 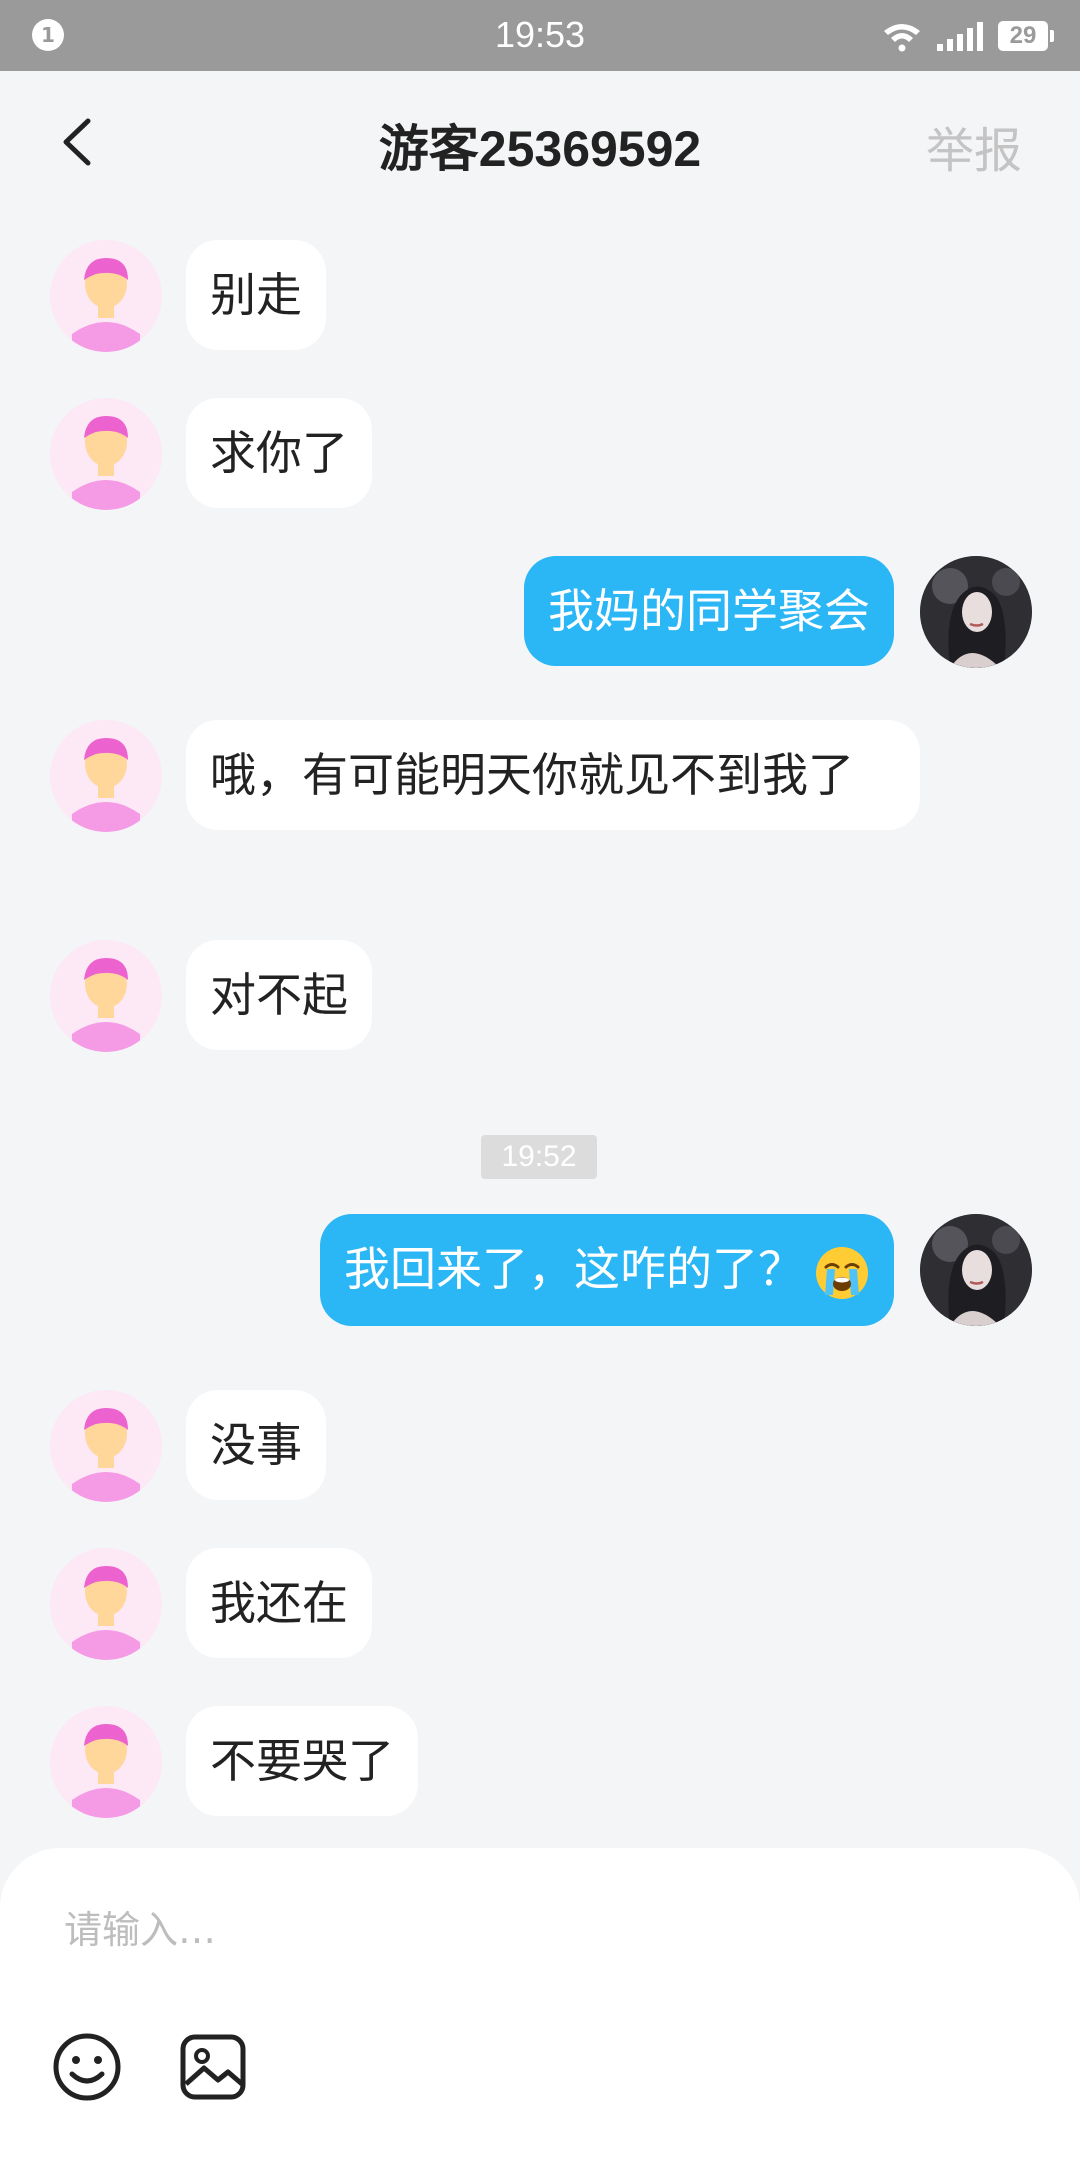 I want to click on status-bar: 1 19:53 29, so click(x=540, y=35).